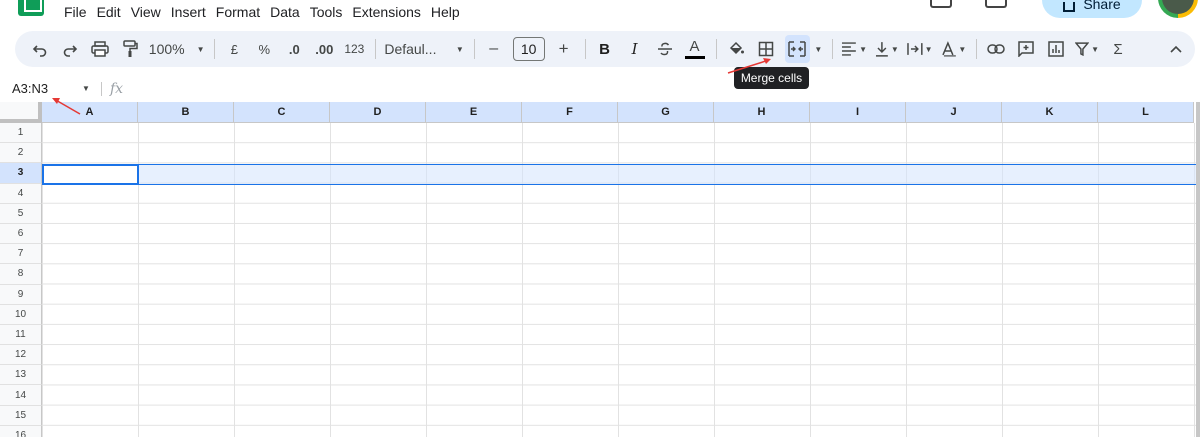 The height and width of the screenshot is (437, 1200). Describe the element at coordinates (665, 49) in the screenshot. I see `strikethrough-button` at that location.